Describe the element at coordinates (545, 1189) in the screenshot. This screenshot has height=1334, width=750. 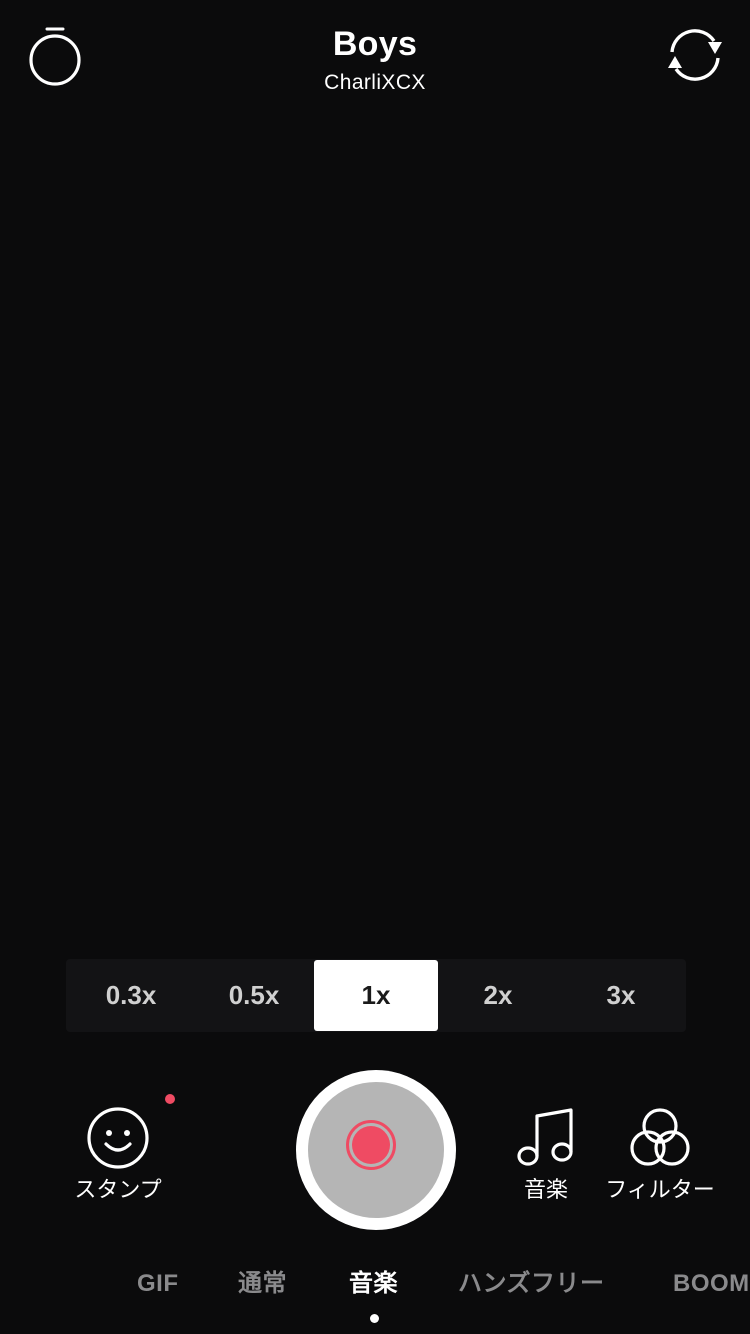
I see `music-label: 音楽` at that location.